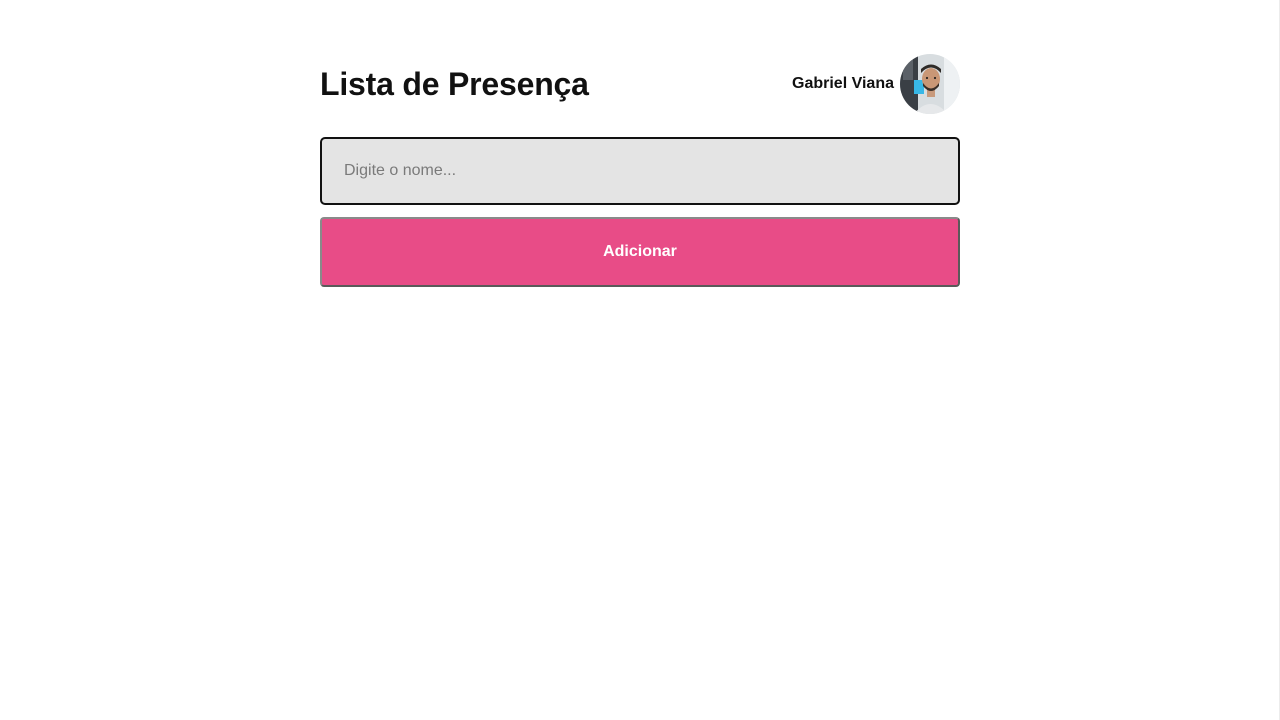  I want to click on add-button: Adicionar, so click(640, 252).